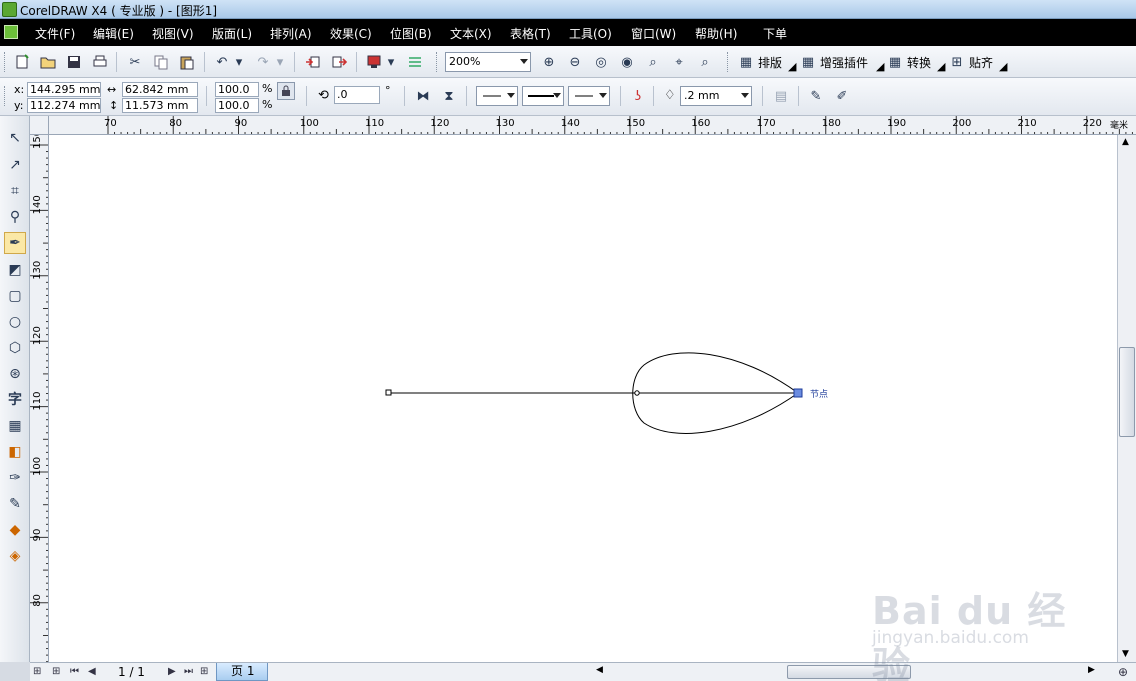 This screenshot has width=1136, height=681. Describe the element at coordinates (589, 96) in the screenshot. I see `end-arrowhead-selector` at that location.